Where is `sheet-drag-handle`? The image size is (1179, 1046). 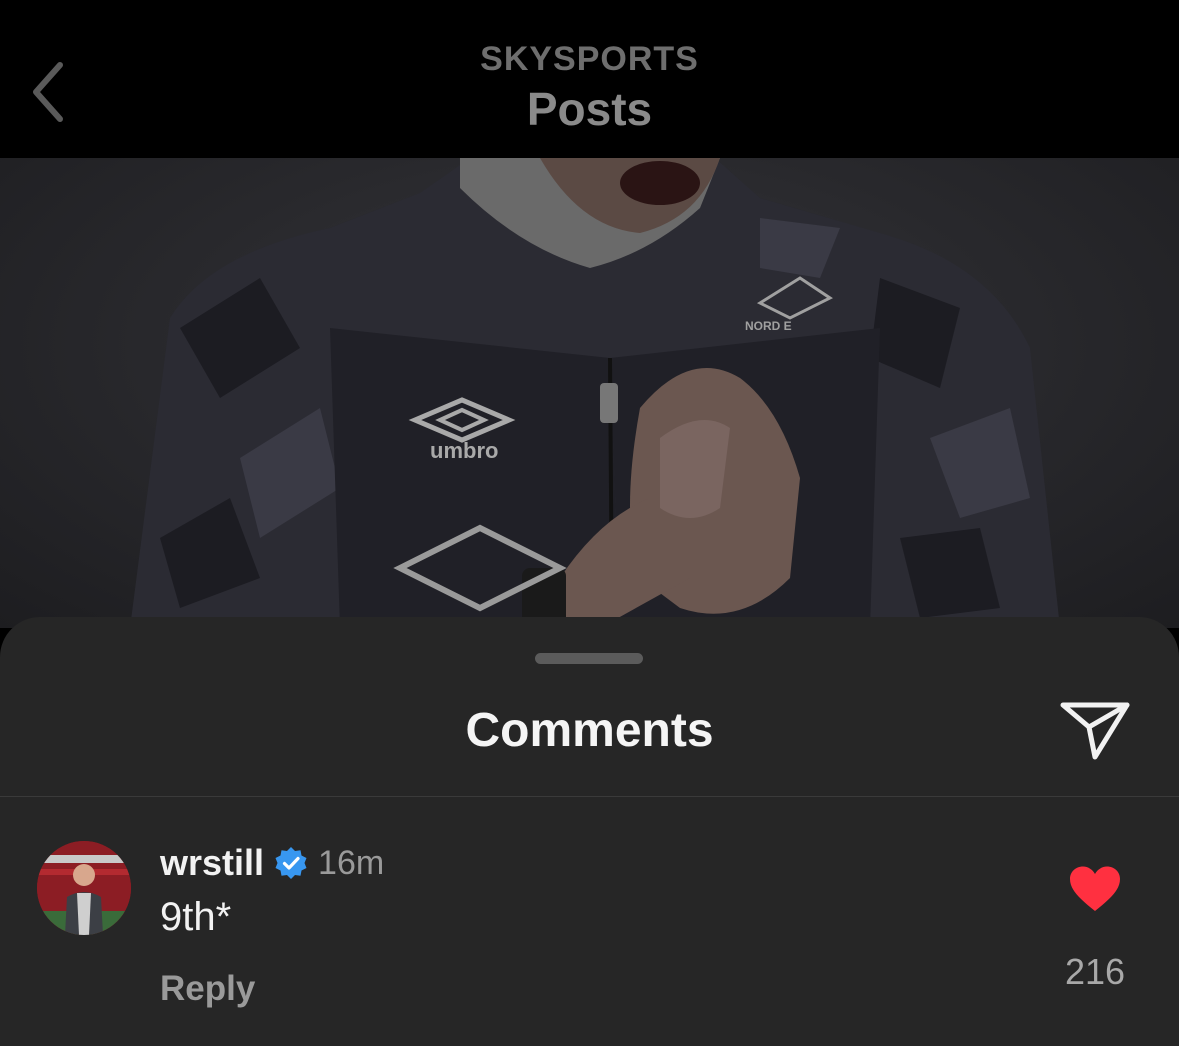 sheet-drag-handle is located at coordinates (589, 658).